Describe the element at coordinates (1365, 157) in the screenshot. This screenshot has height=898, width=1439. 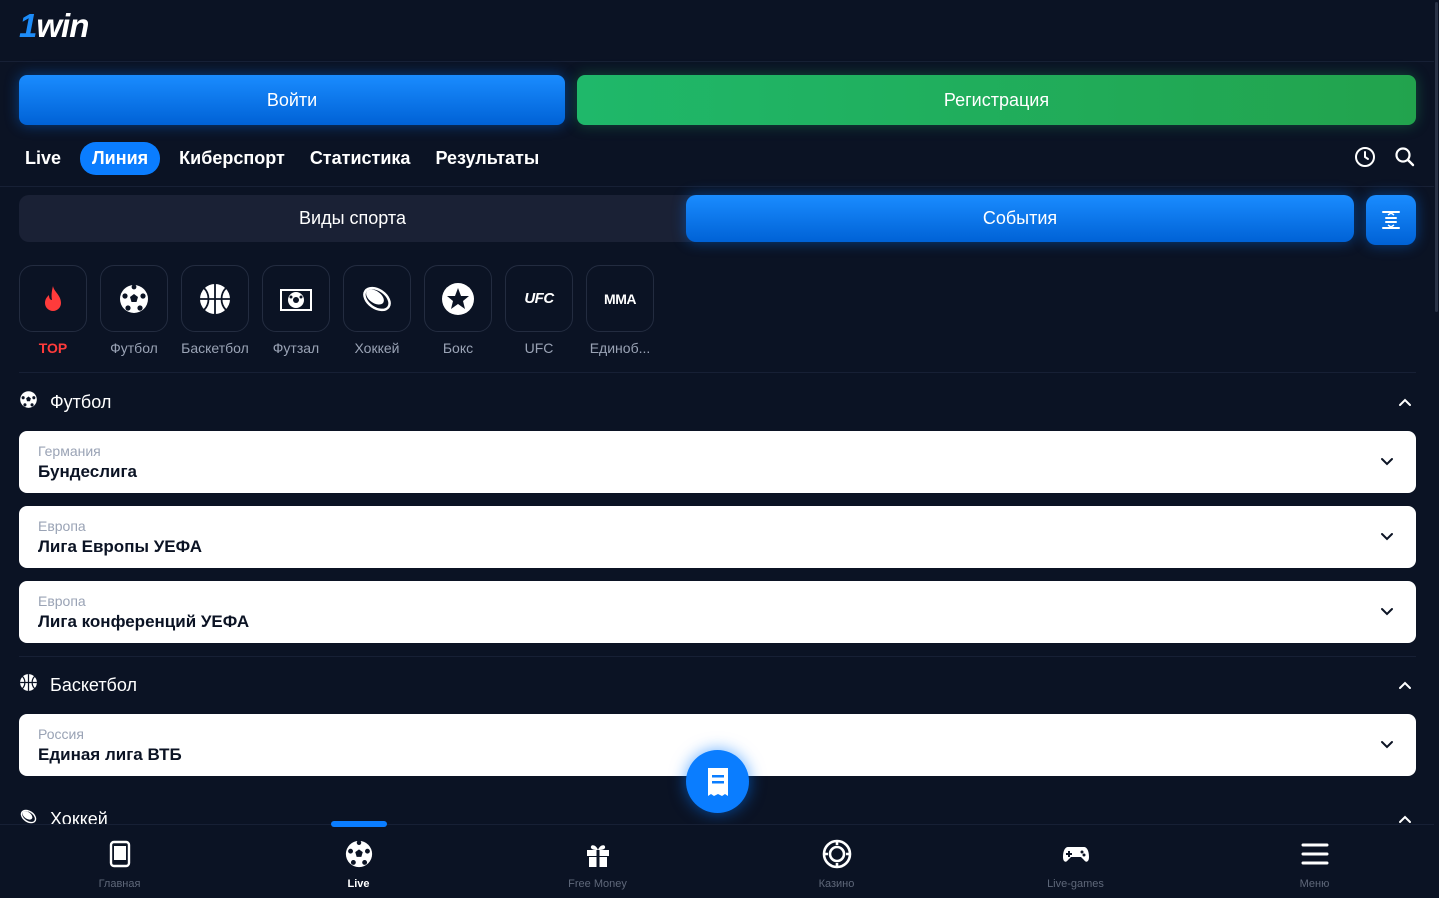
I see `clock-icon` at that location.